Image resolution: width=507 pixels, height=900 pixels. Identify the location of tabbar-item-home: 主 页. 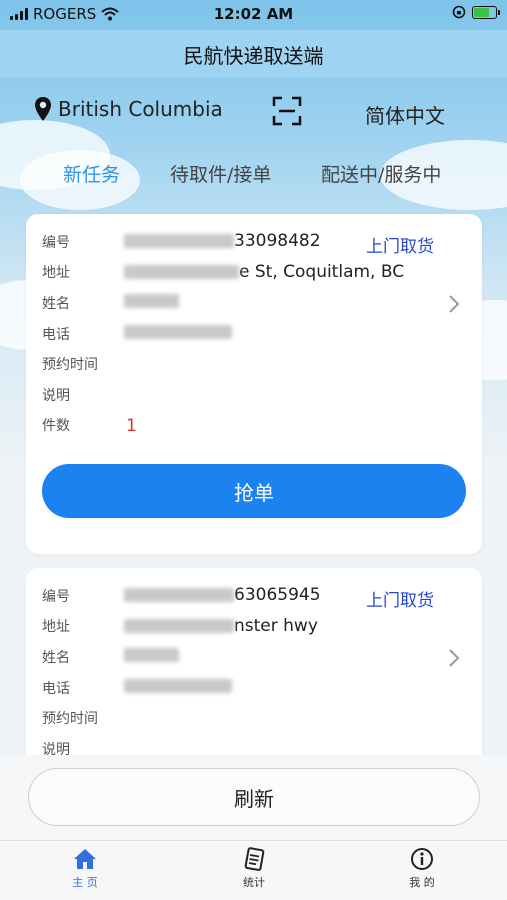
(85, 868).